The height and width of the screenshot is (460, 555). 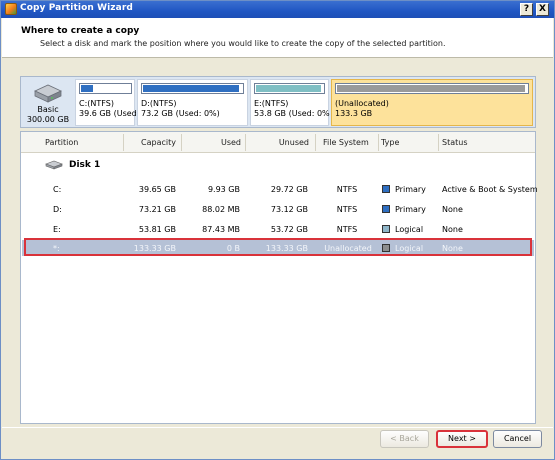 What do you see at coordinates (290, 142) in the screenshot?
I see `col-unused: Unused` at bounding box center [290, 142].